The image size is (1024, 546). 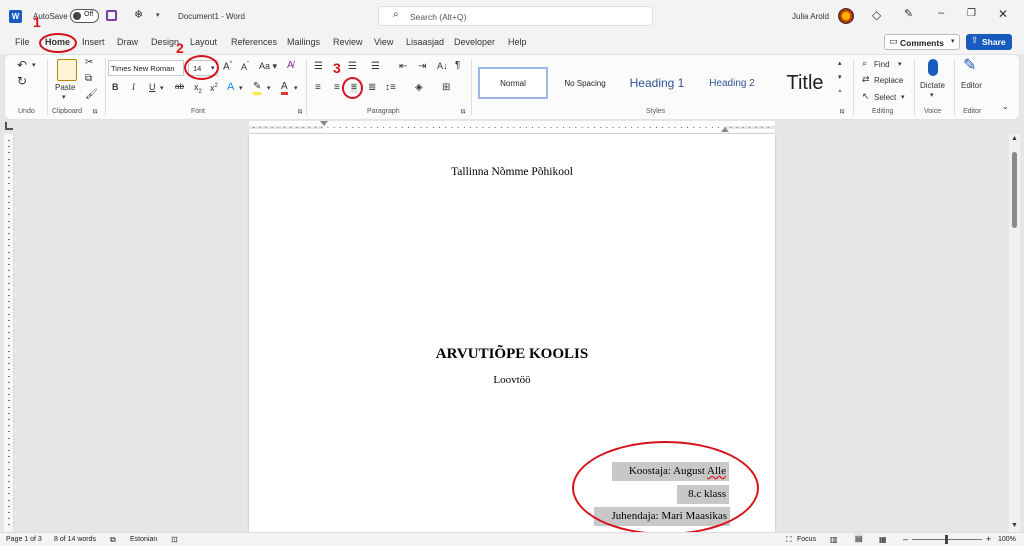 I want to click on editor-pen-icon: ✎, so click(x=969, y=66).